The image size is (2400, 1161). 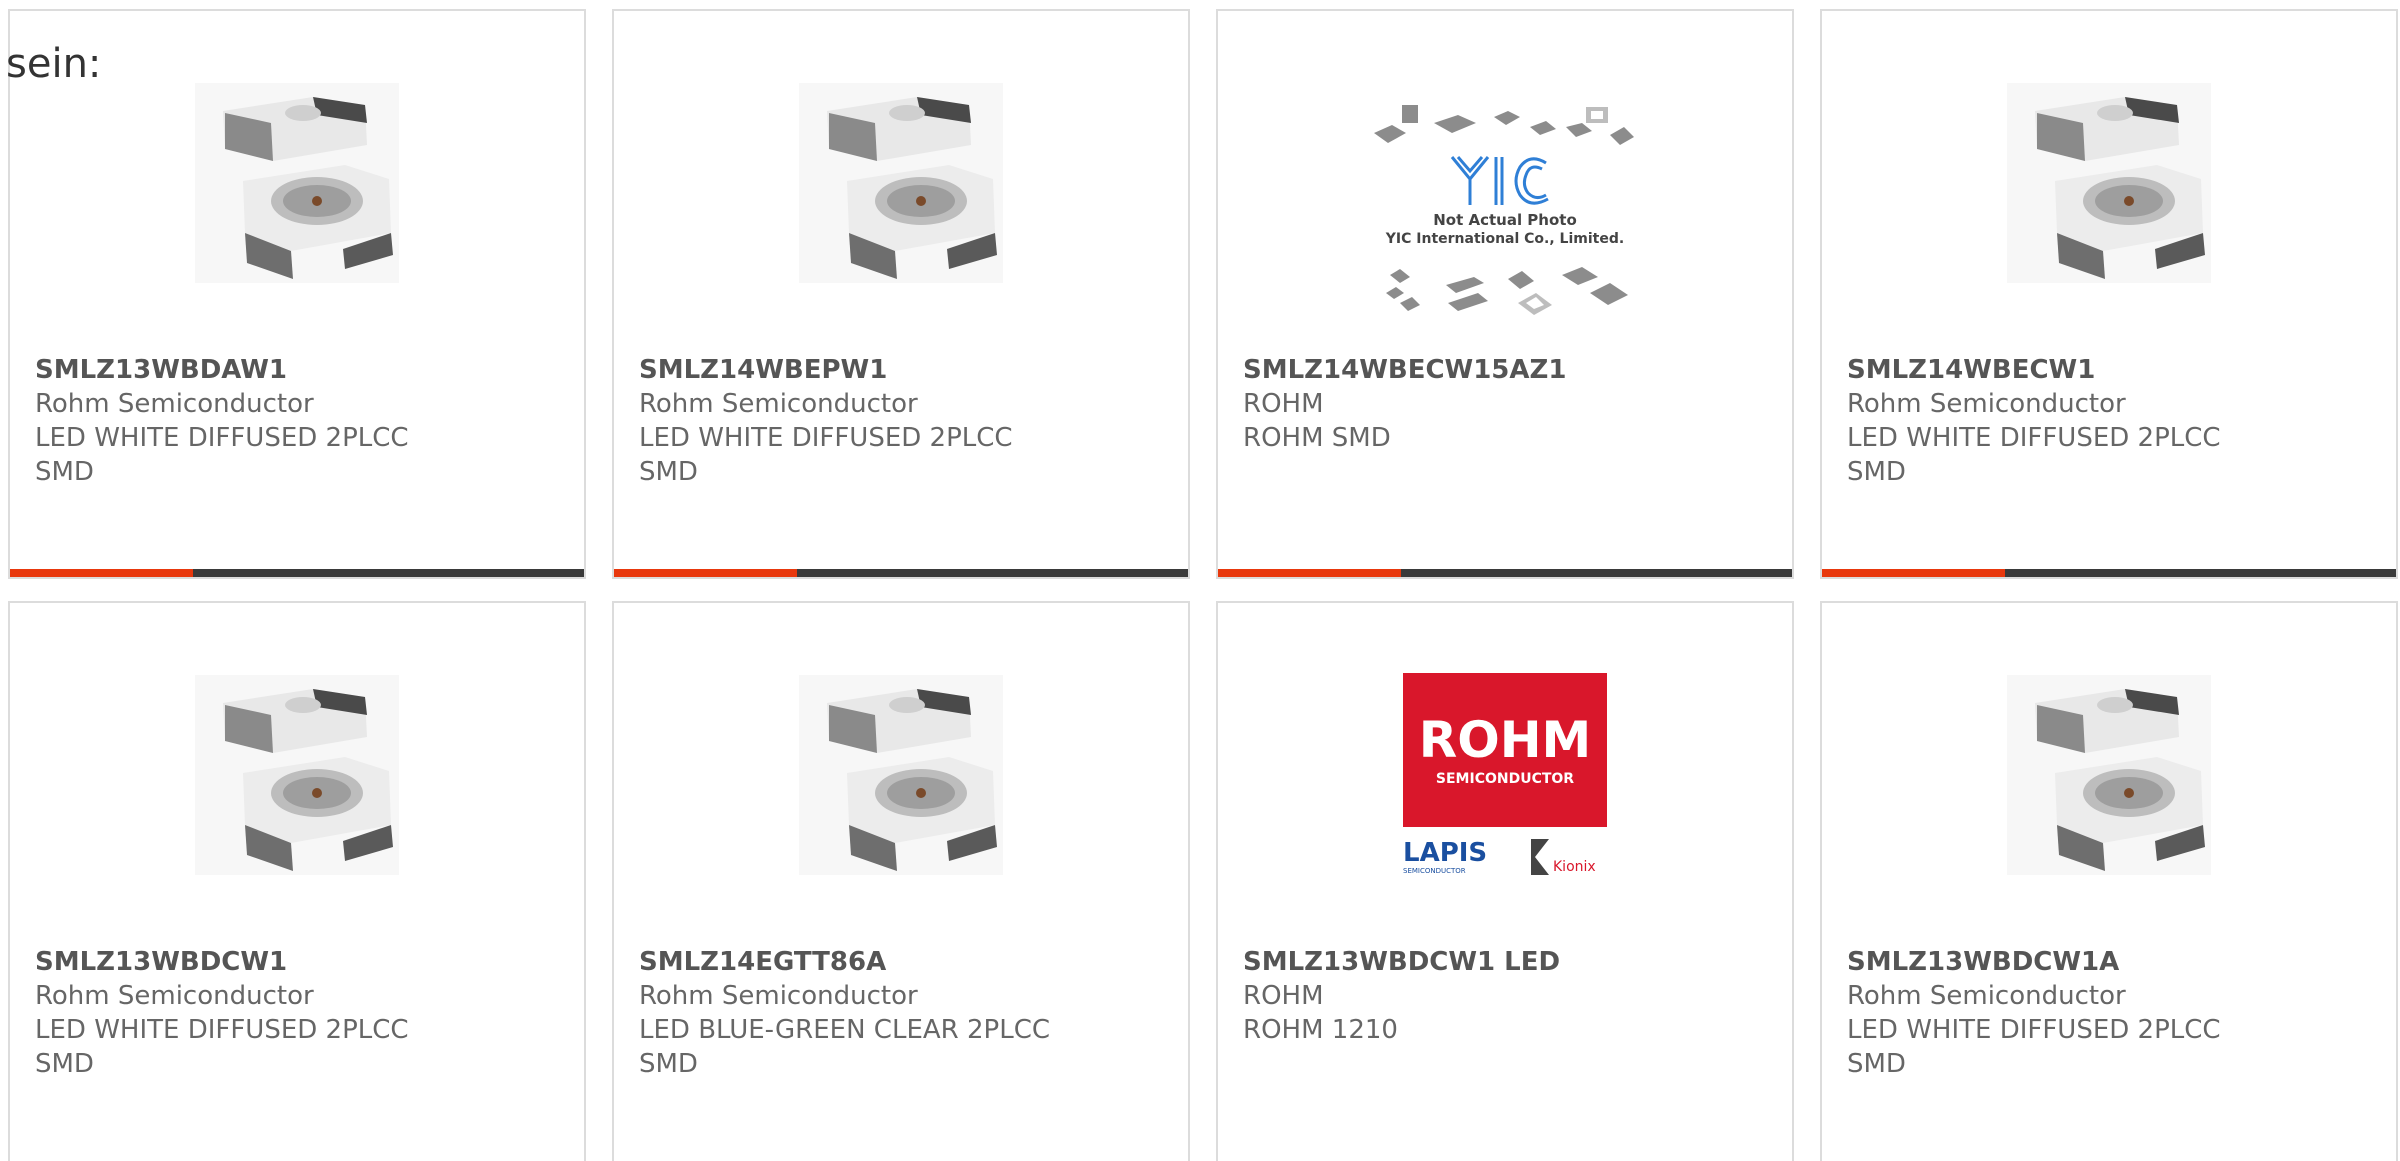 I want to click on description: LED BLUE-GREEN CLEAR 2PLCC, so click(x=844, y=1030).